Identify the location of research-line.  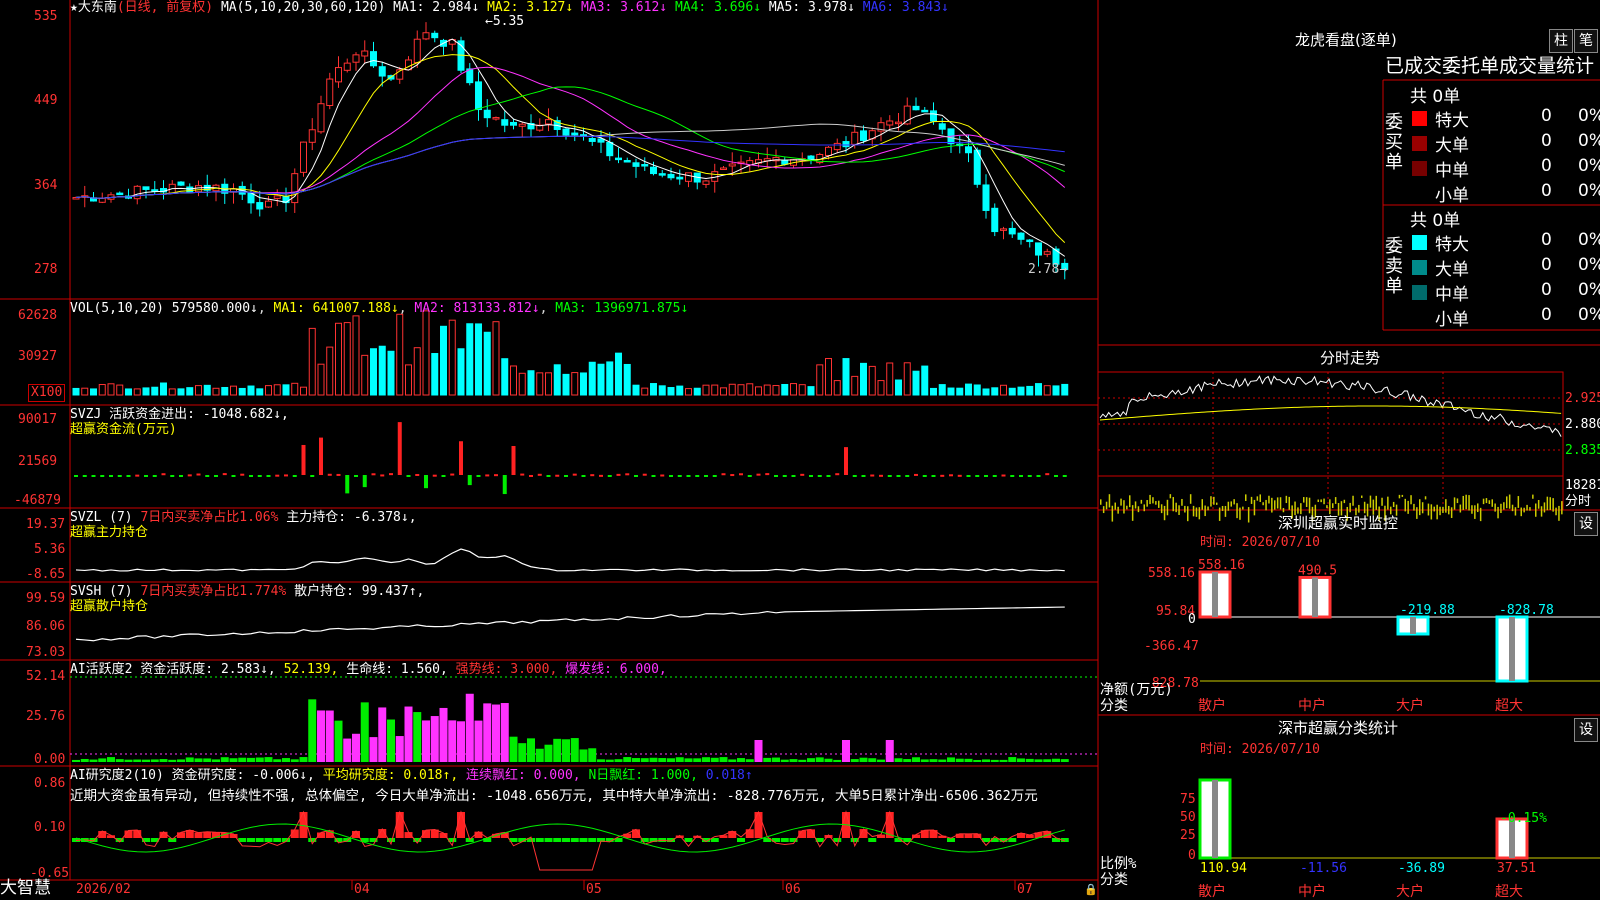
(570, 840).